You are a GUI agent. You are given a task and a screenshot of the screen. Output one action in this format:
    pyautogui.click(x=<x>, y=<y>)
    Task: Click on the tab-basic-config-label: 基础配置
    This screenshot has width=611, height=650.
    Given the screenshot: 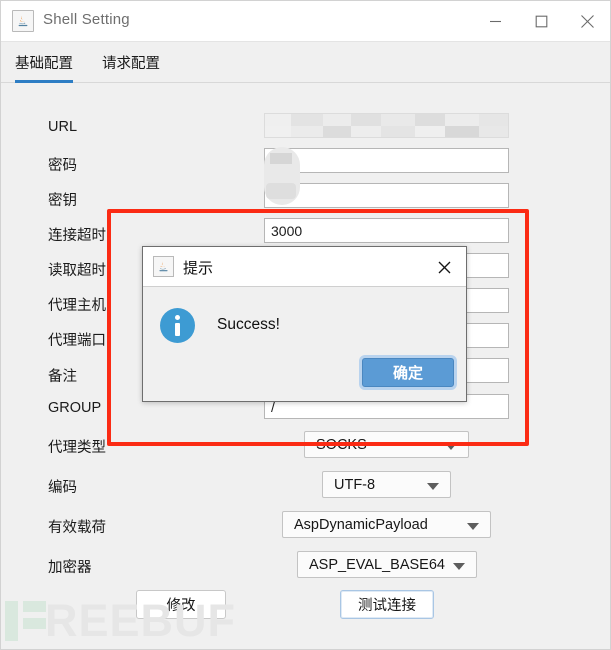 What is the action you would take?
    pyautogui.click(x=44, y=64)
    